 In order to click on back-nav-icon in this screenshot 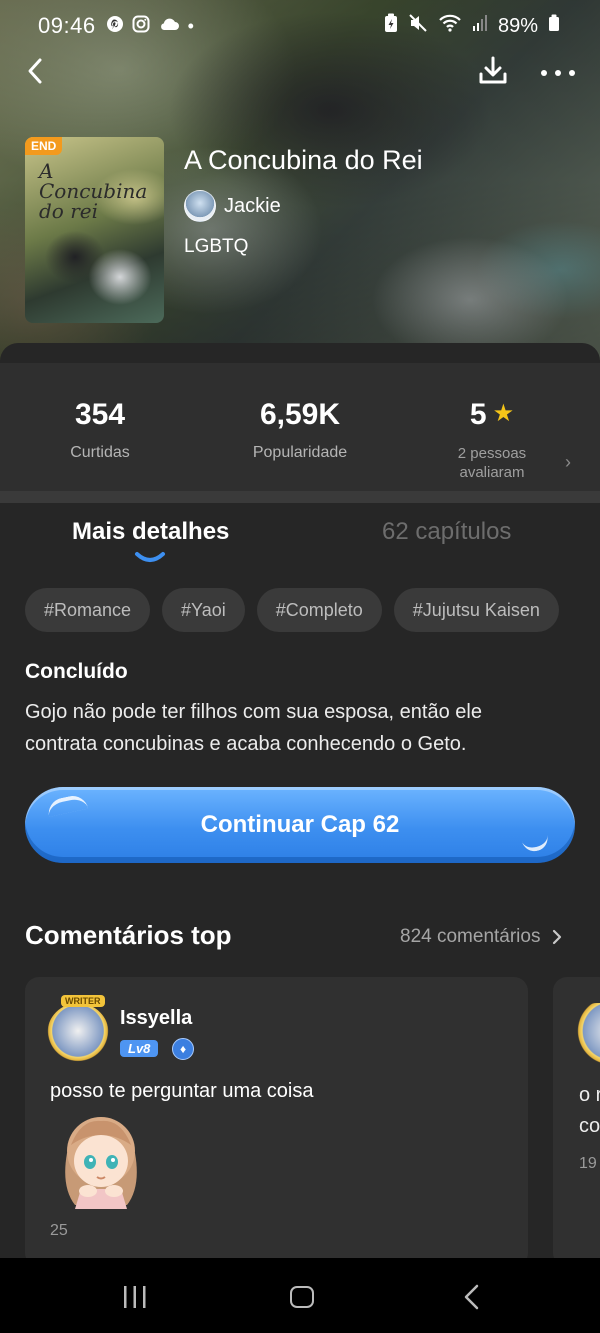, I will do `click(472, 1297)`.